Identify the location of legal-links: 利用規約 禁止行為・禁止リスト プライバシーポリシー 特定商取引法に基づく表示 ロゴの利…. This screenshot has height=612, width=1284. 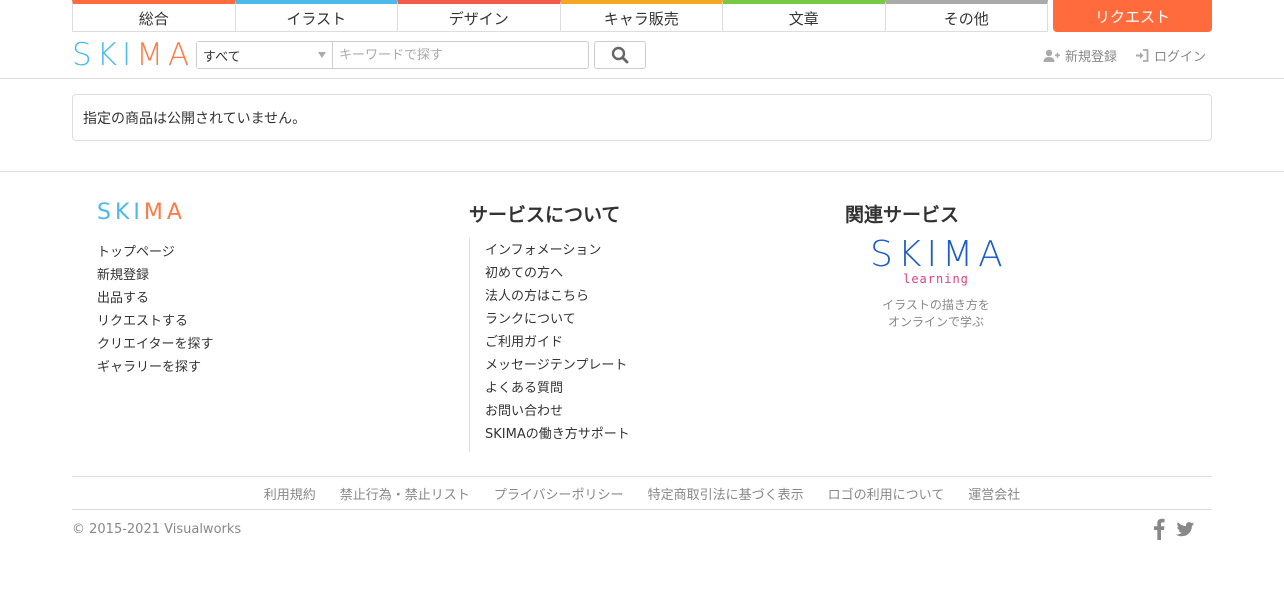
(642, 493).